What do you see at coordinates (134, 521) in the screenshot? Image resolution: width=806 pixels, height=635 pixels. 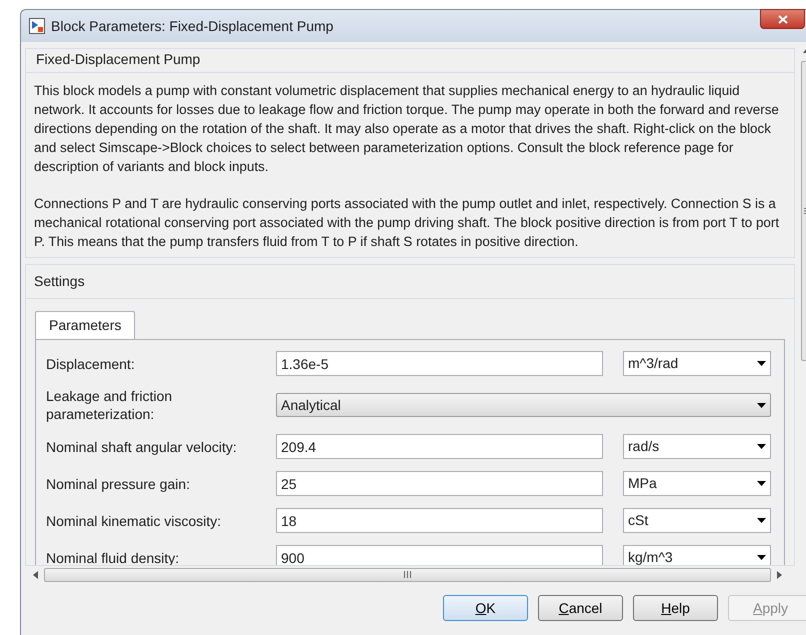 I see `parameter-label: Nominal kinematic viscosity:` at bounding box center [134, 521].